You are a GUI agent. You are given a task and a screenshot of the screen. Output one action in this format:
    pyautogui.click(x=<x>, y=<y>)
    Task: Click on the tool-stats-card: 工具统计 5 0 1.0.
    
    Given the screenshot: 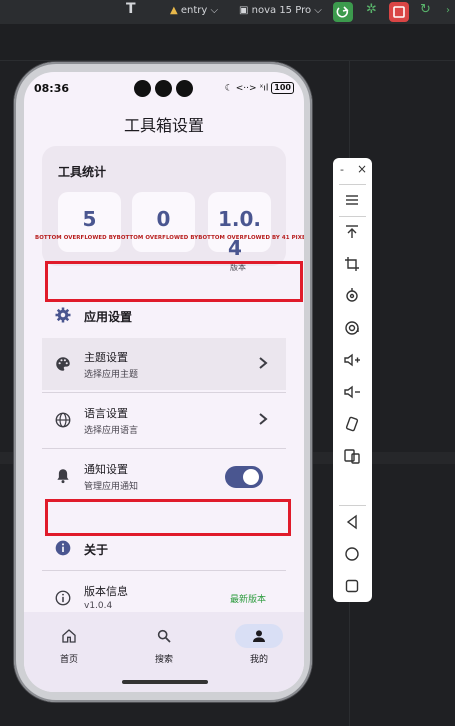 What is the action you would take?
    pyautogui.click(x=164, y=206)
    